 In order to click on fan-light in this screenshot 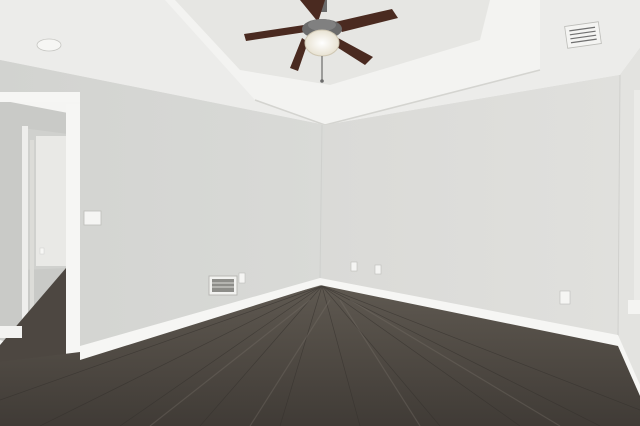, I will do `click(322, 43)`.